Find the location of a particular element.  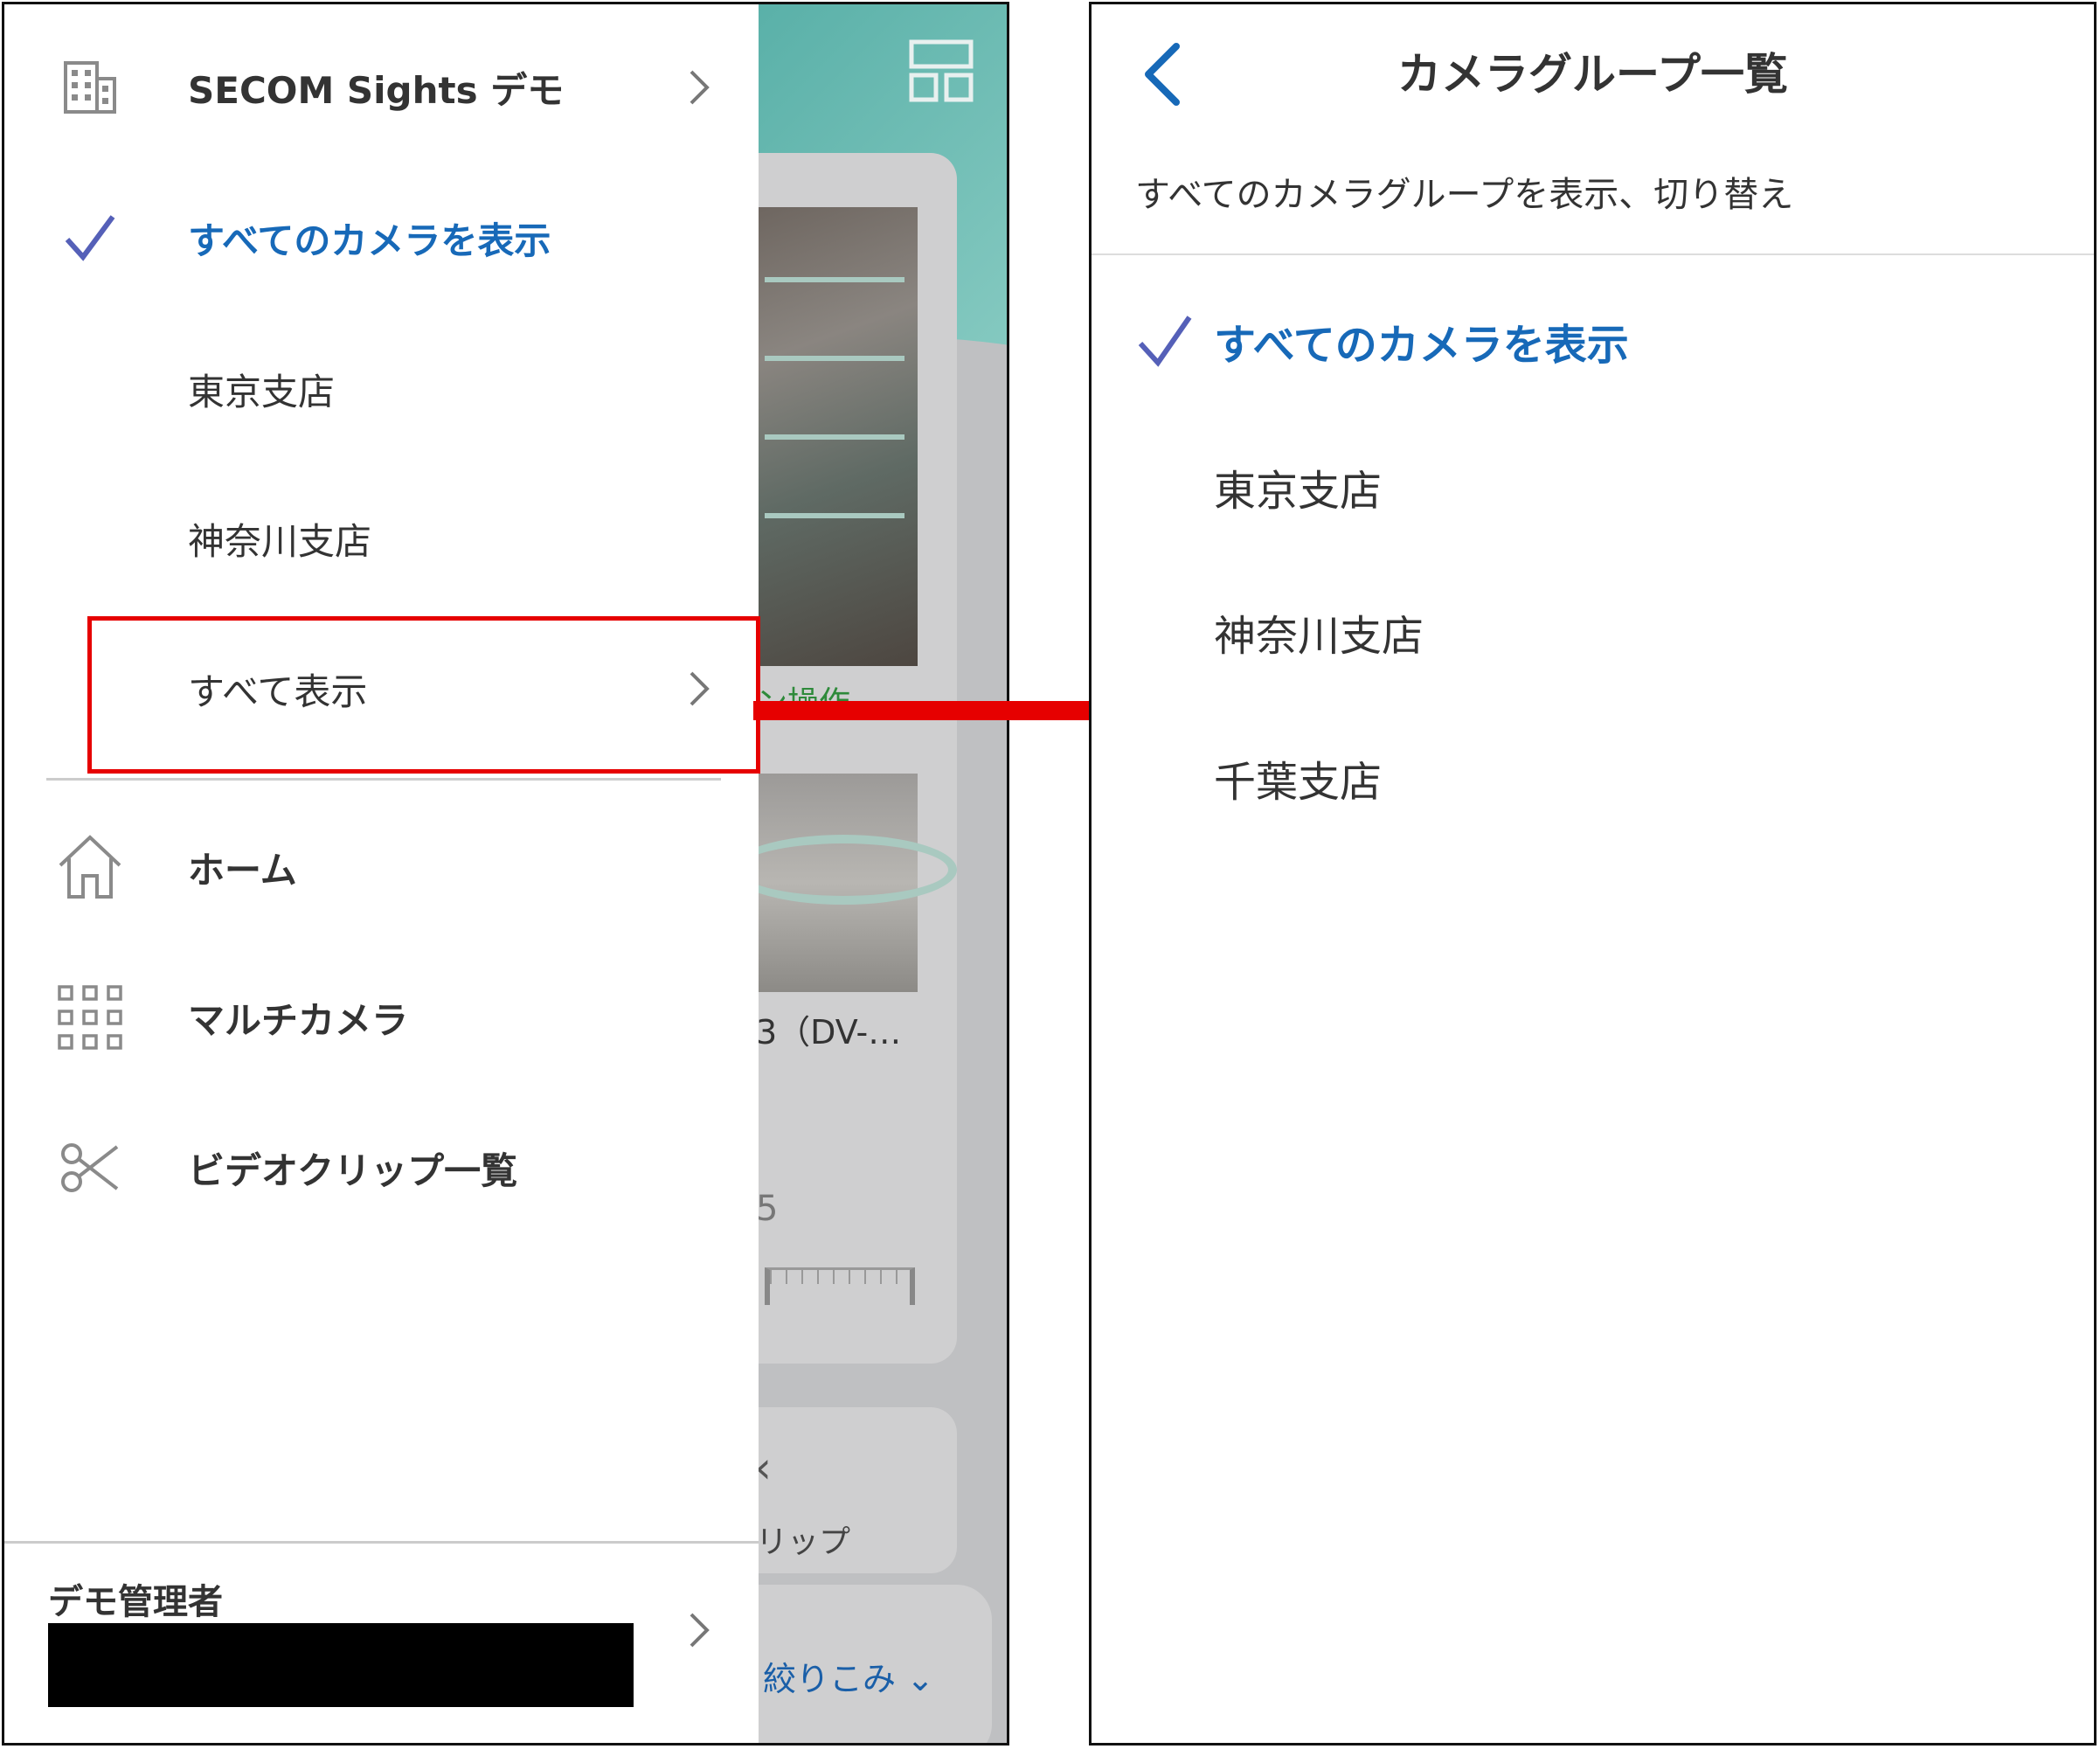

timeline-ruler is located at coordinates (840, 1286).